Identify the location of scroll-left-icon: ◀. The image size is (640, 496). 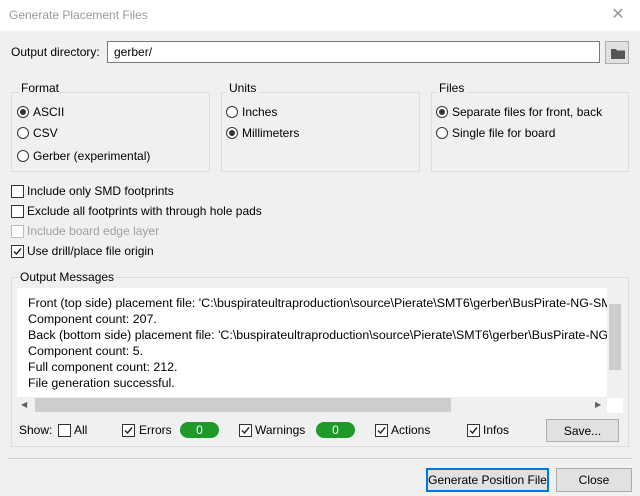
(24, 405).